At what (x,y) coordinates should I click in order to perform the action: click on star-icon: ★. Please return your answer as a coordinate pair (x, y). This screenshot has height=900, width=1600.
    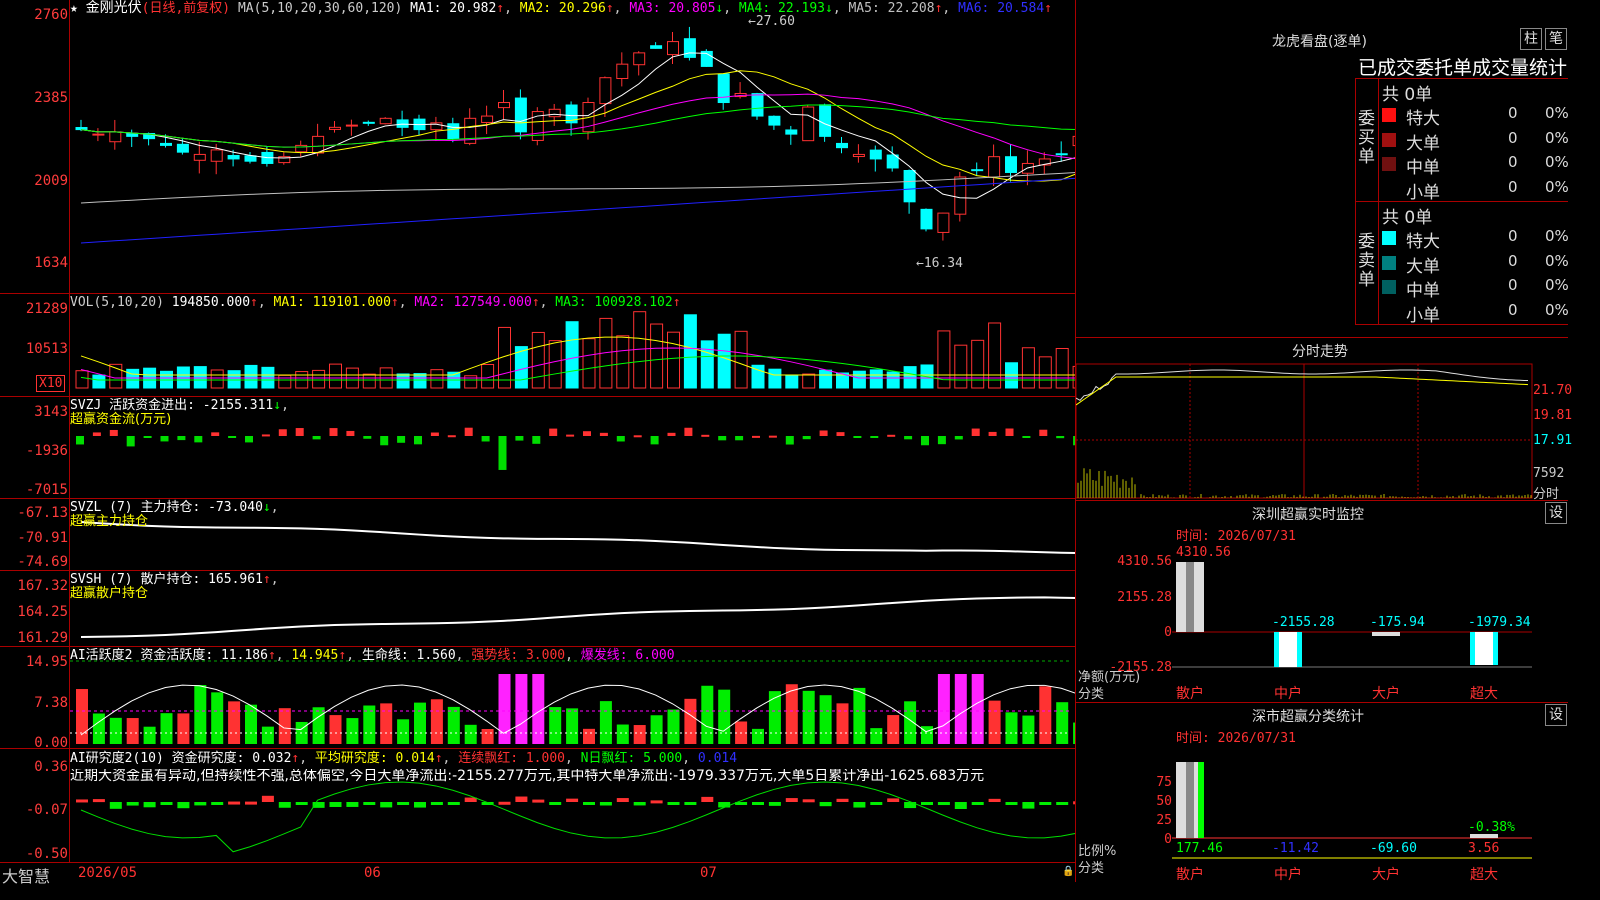
    Looking at the image, I should click on (74, 8).